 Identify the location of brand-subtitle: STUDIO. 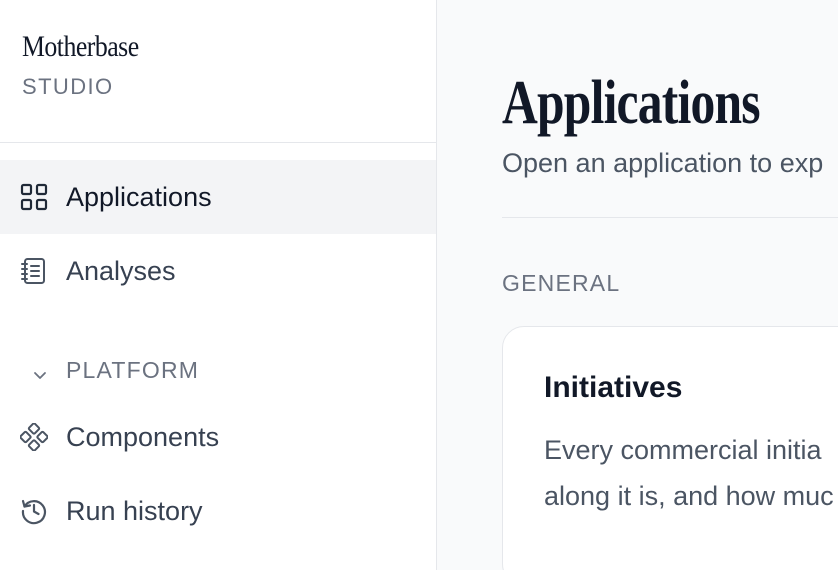
(68, 86).